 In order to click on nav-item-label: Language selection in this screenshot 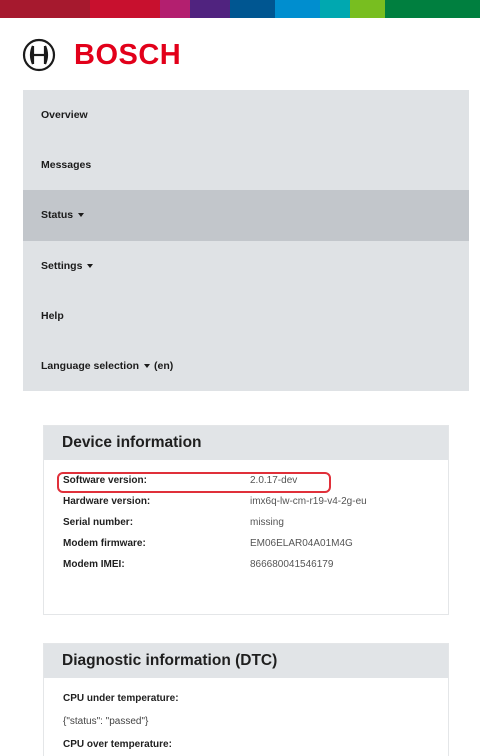, I will do `click(90, 366)`.